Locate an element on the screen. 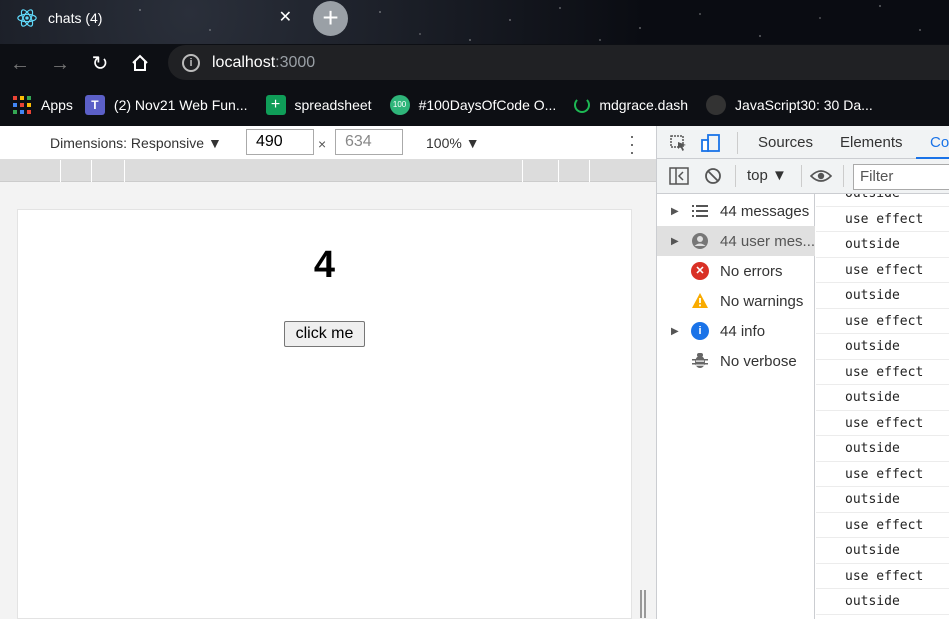  sidebar-item-warnings: ▶ No warnings is located at coordinates (736, 301).